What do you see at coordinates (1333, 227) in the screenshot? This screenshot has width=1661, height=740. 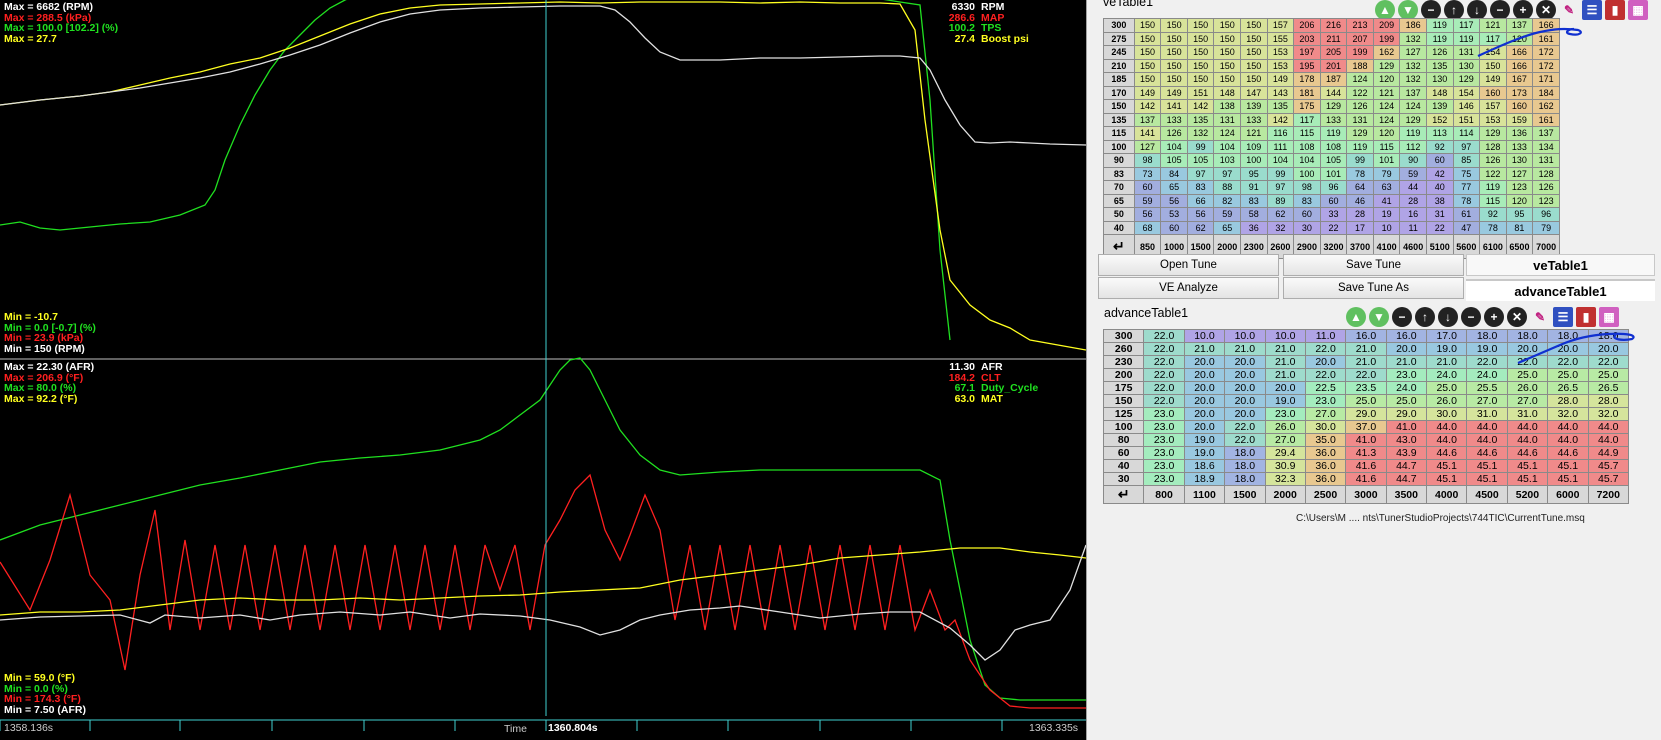 I see `ve-table-cell: 22` at bounding box center [1333, 227].